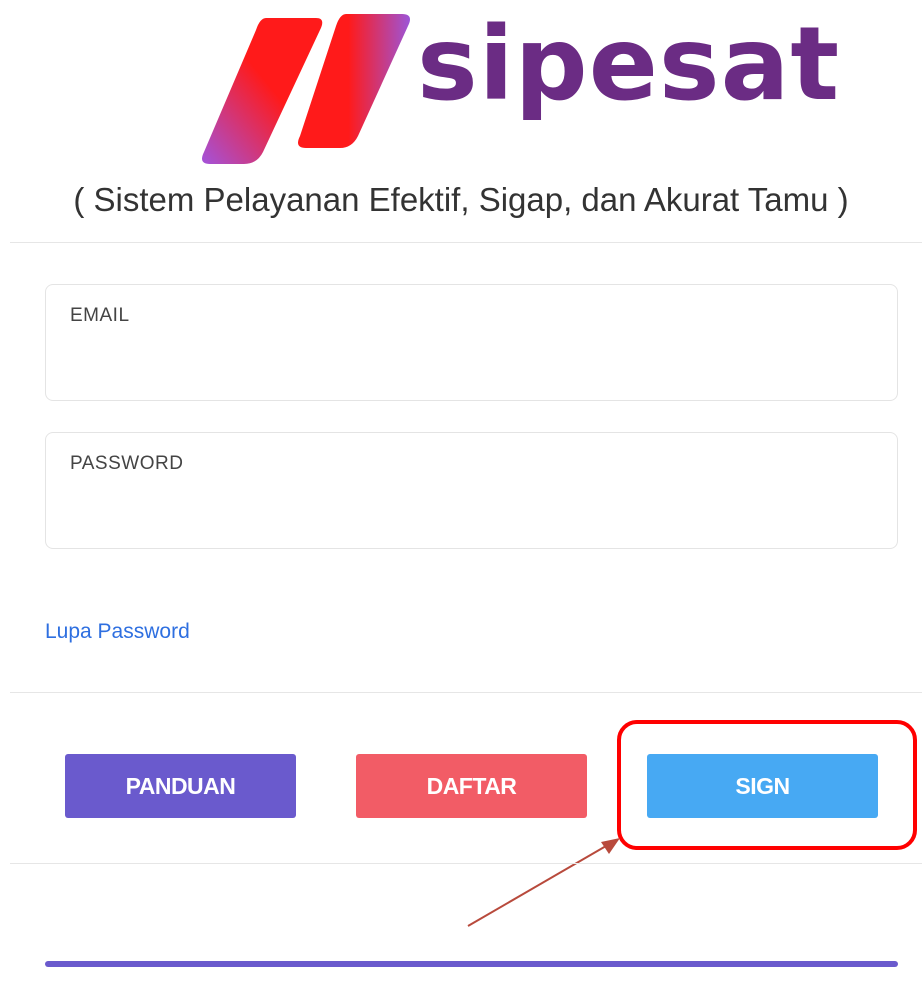  I want to click on highlight-box, so click(767, 785).